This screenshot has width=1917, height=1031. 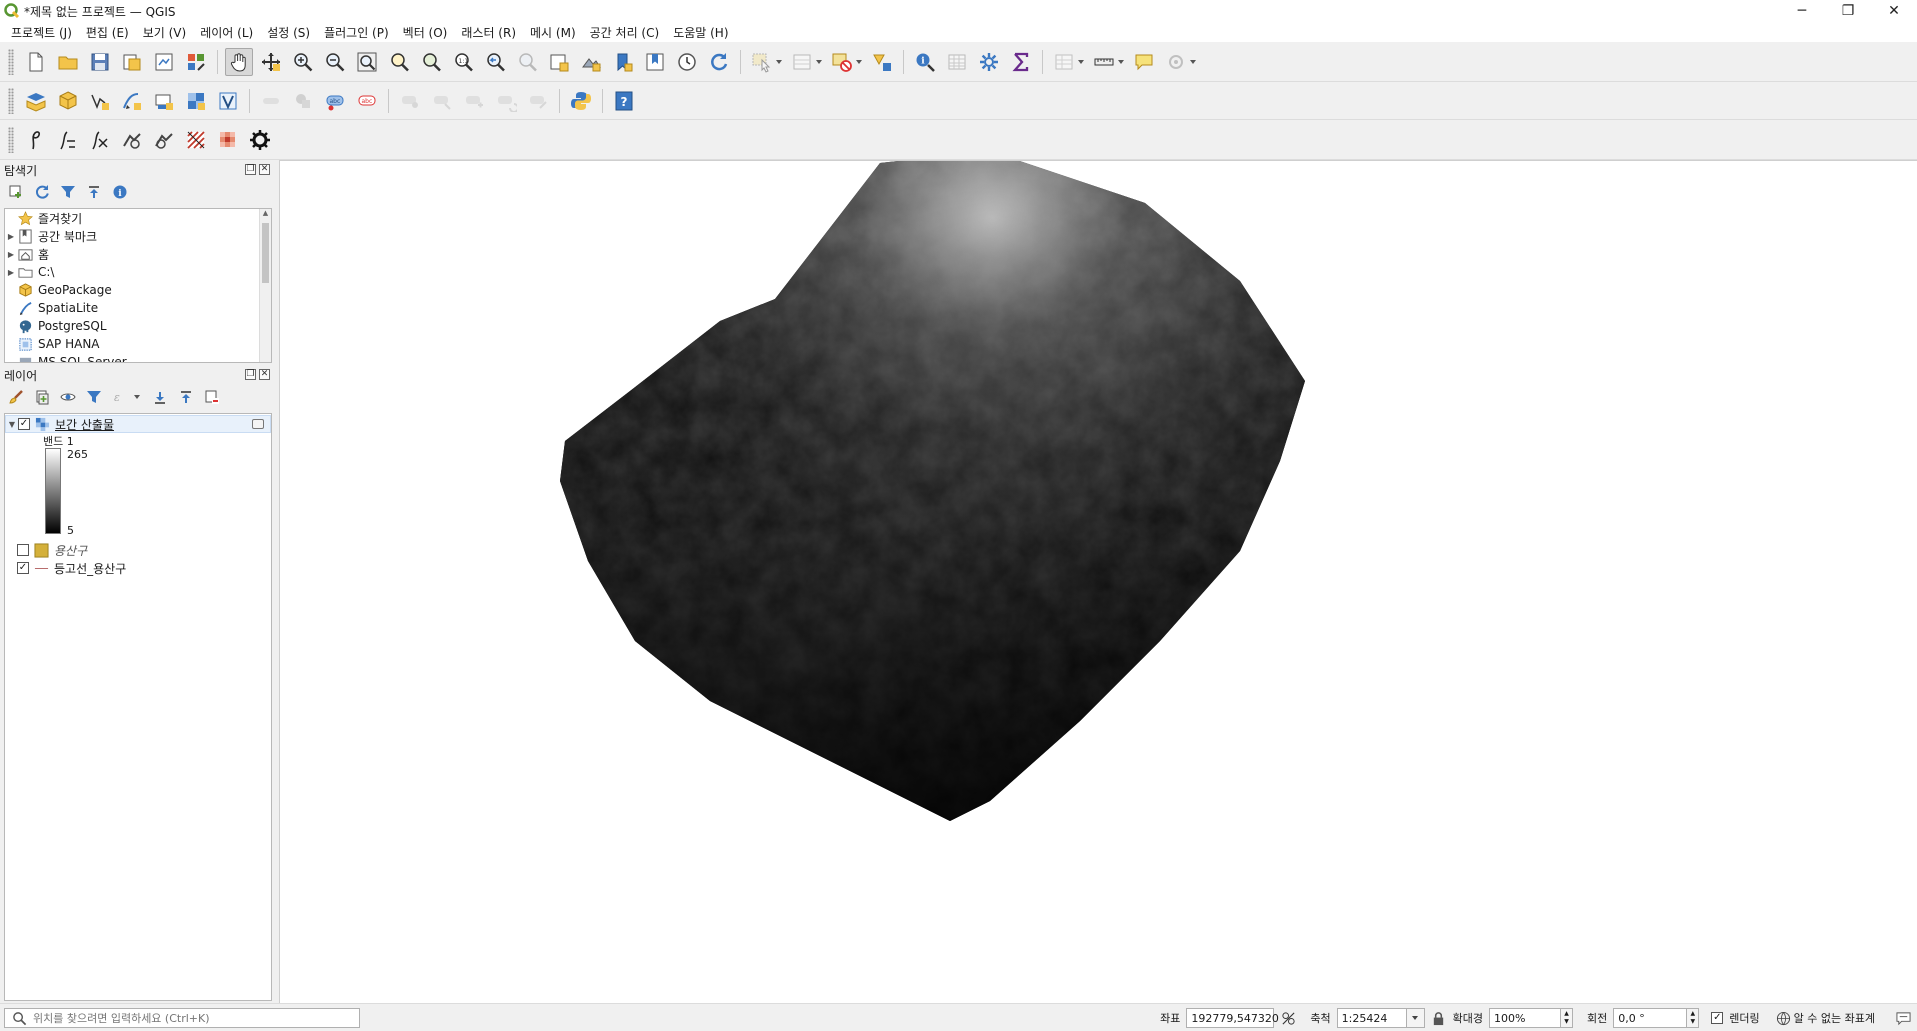 What do you see at coordinates (1717, 1018) in the screenshot?
I see `render-checkbox: ✓` at bounding box center [1717, 1018].